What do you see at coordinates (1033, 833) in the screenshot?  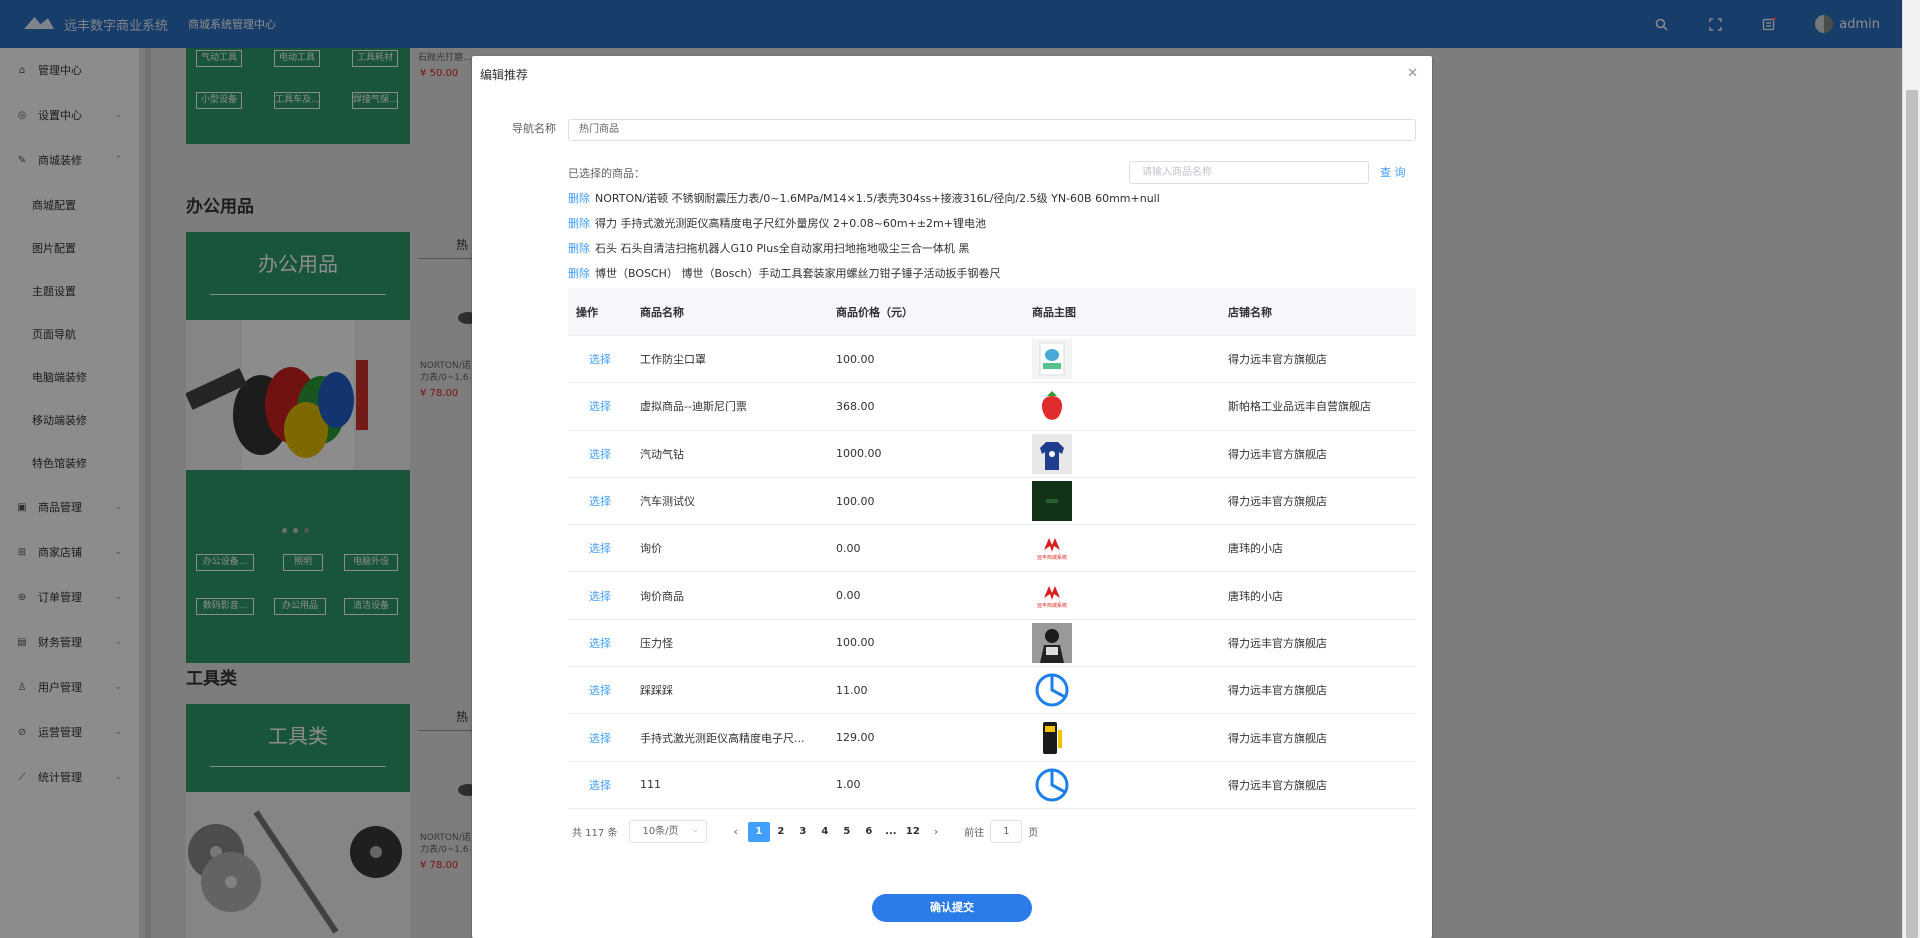 I see `goto-suffix: 页` at bounding box center [1033, 833].